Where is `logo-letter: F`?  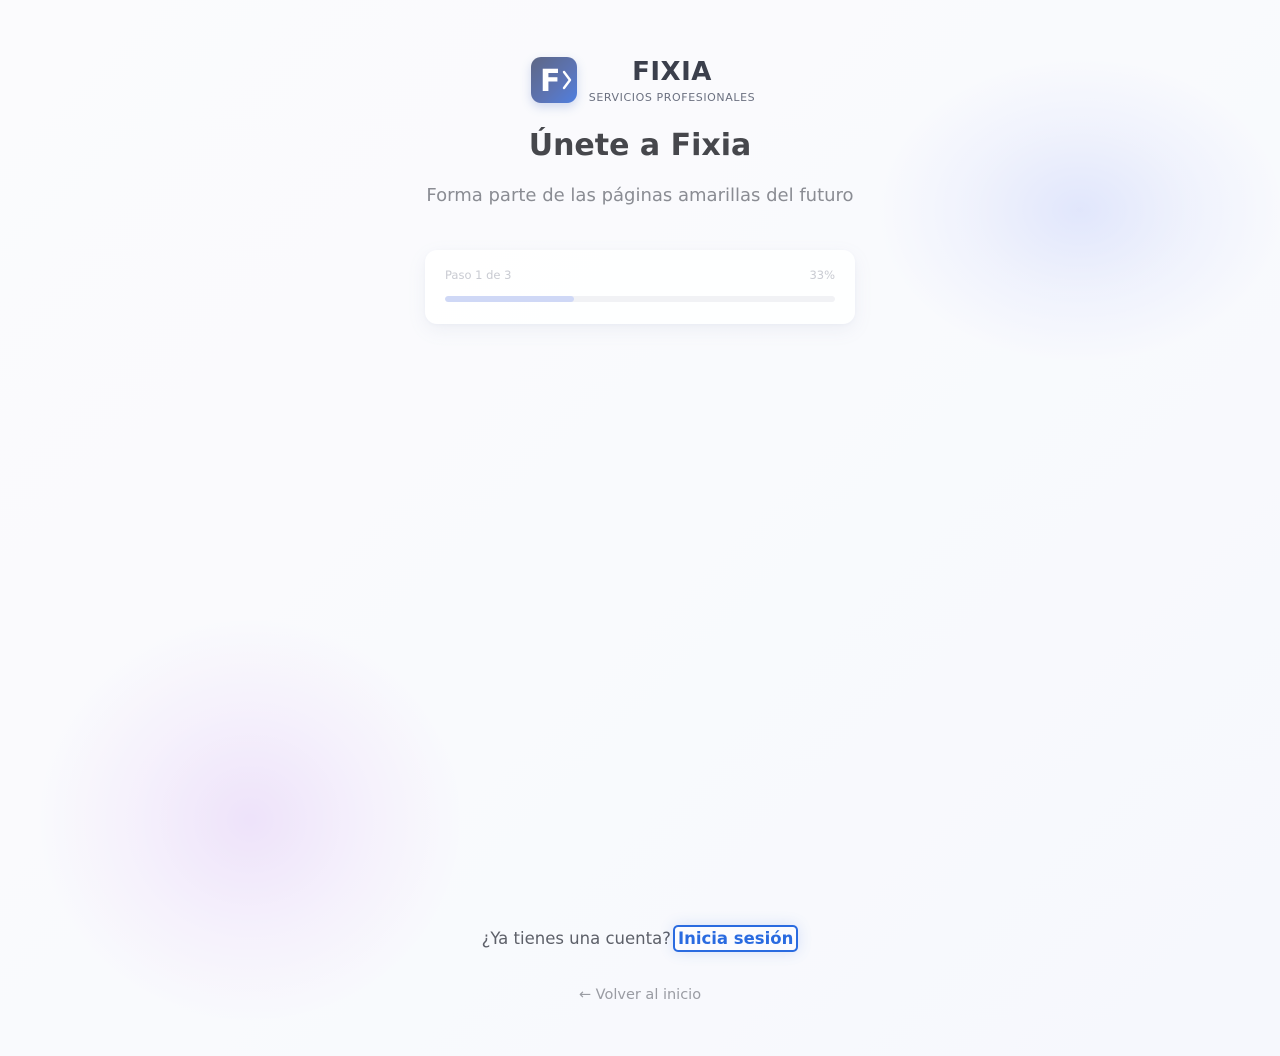 logo-letter: F is located at coordinates (550, 81).